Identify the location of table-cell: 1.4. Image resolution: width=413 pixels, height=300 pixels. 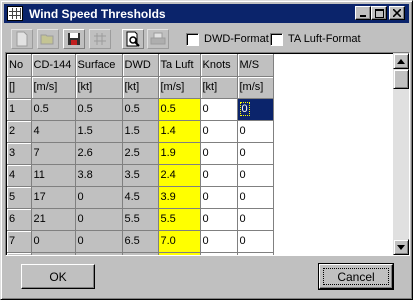
(179, 131).